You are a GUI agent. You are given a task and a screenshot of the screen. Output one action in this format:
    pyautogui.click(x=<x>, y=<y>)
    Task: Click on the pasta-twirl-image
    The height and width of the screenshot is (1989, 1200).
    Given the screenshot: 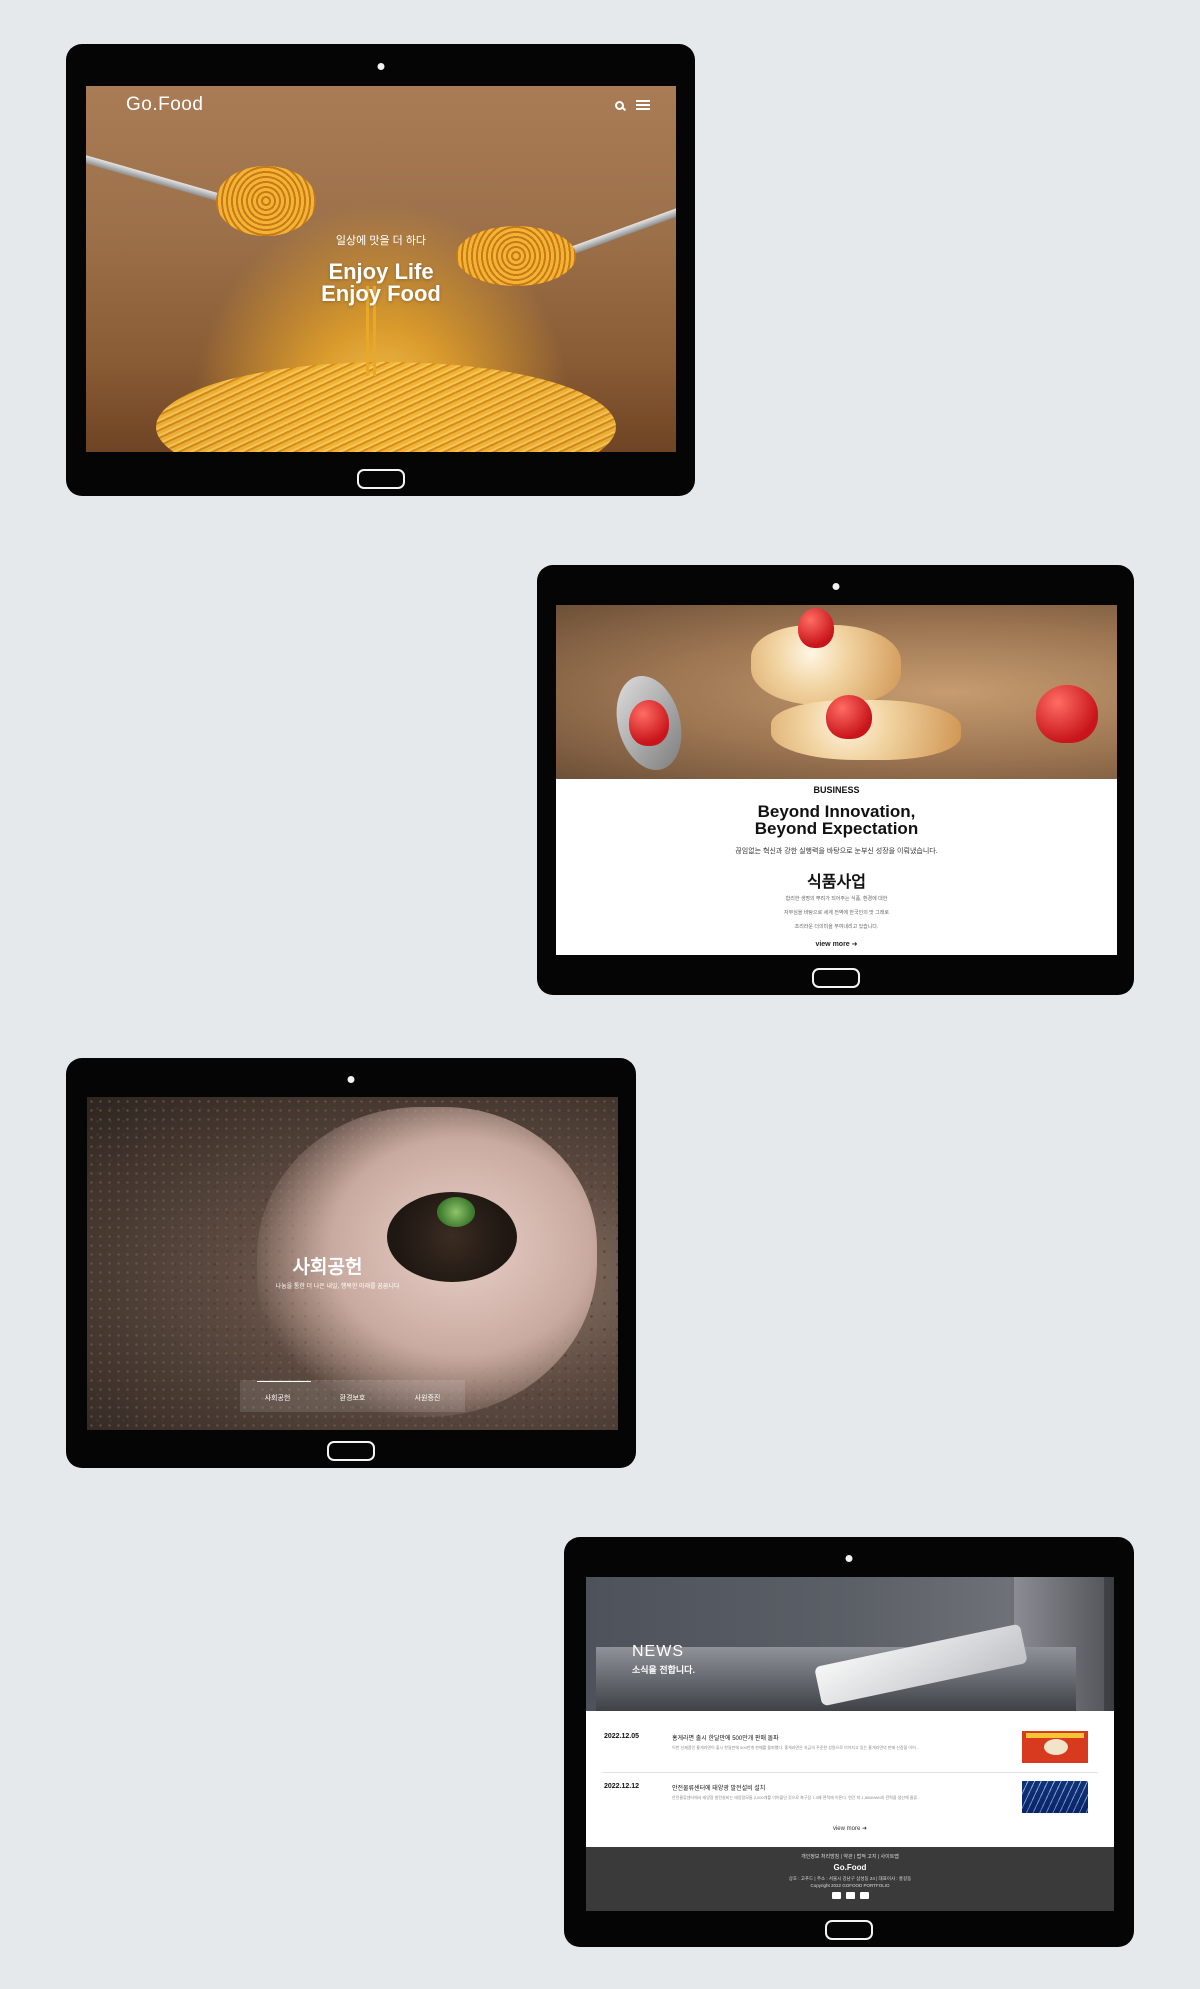 What is the action you would take?
    pyautogui.click(x=266, y=201)
    